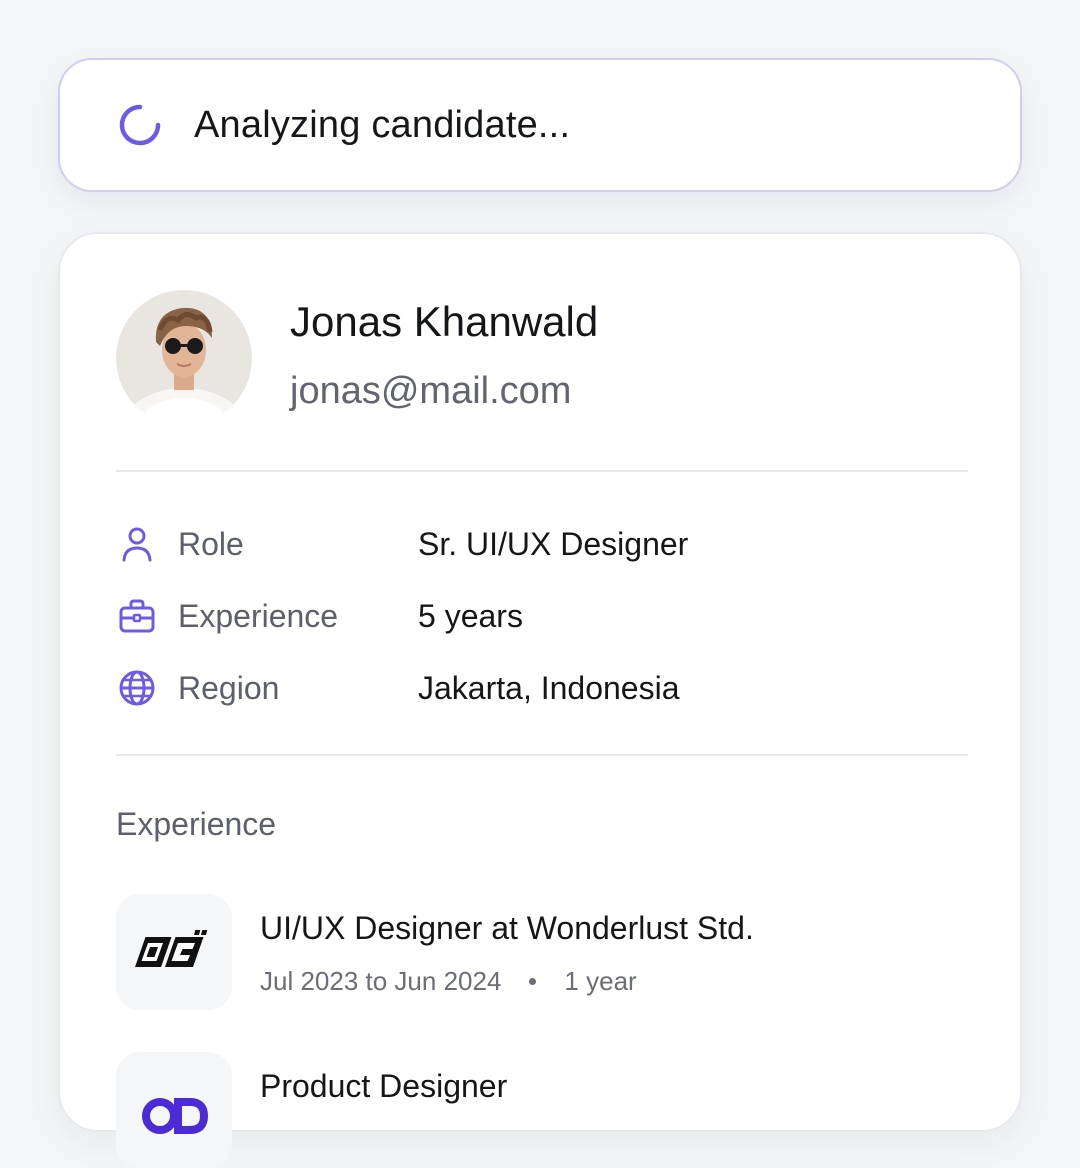 Image resolution: width=1080 pixels, height=1168 pixels. I want to click on detail-row-region: Region Jakarta, Indonesia, so click(542, 688).